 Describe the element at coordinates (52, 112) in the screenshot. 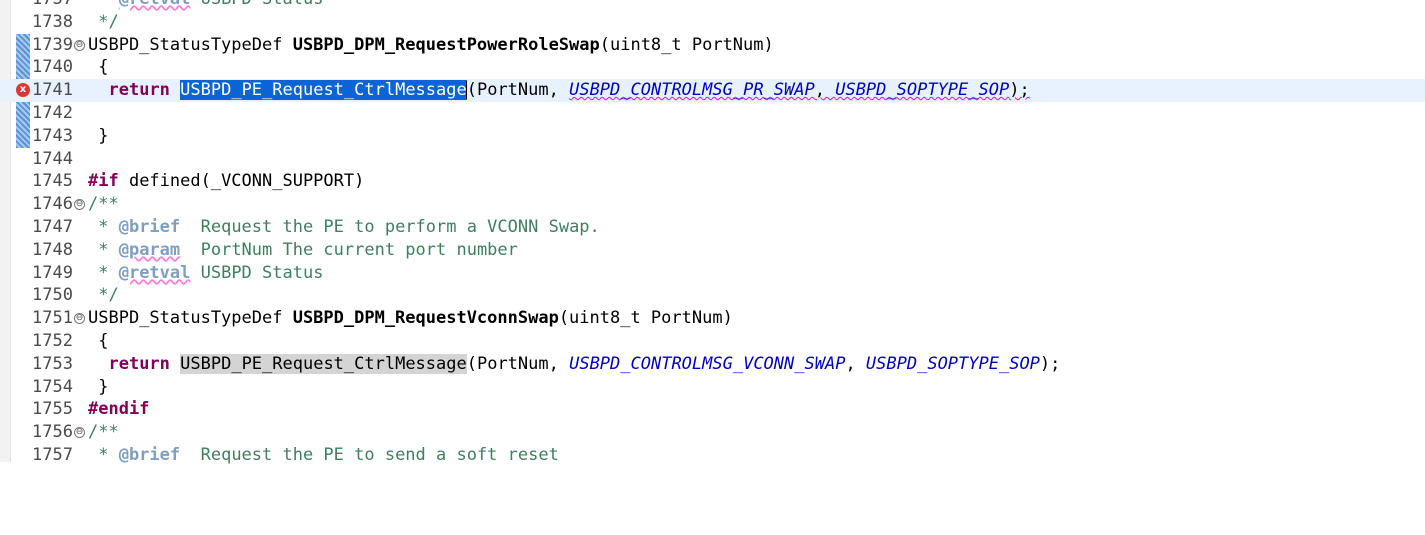

I see `line-number: 1742` at that location.